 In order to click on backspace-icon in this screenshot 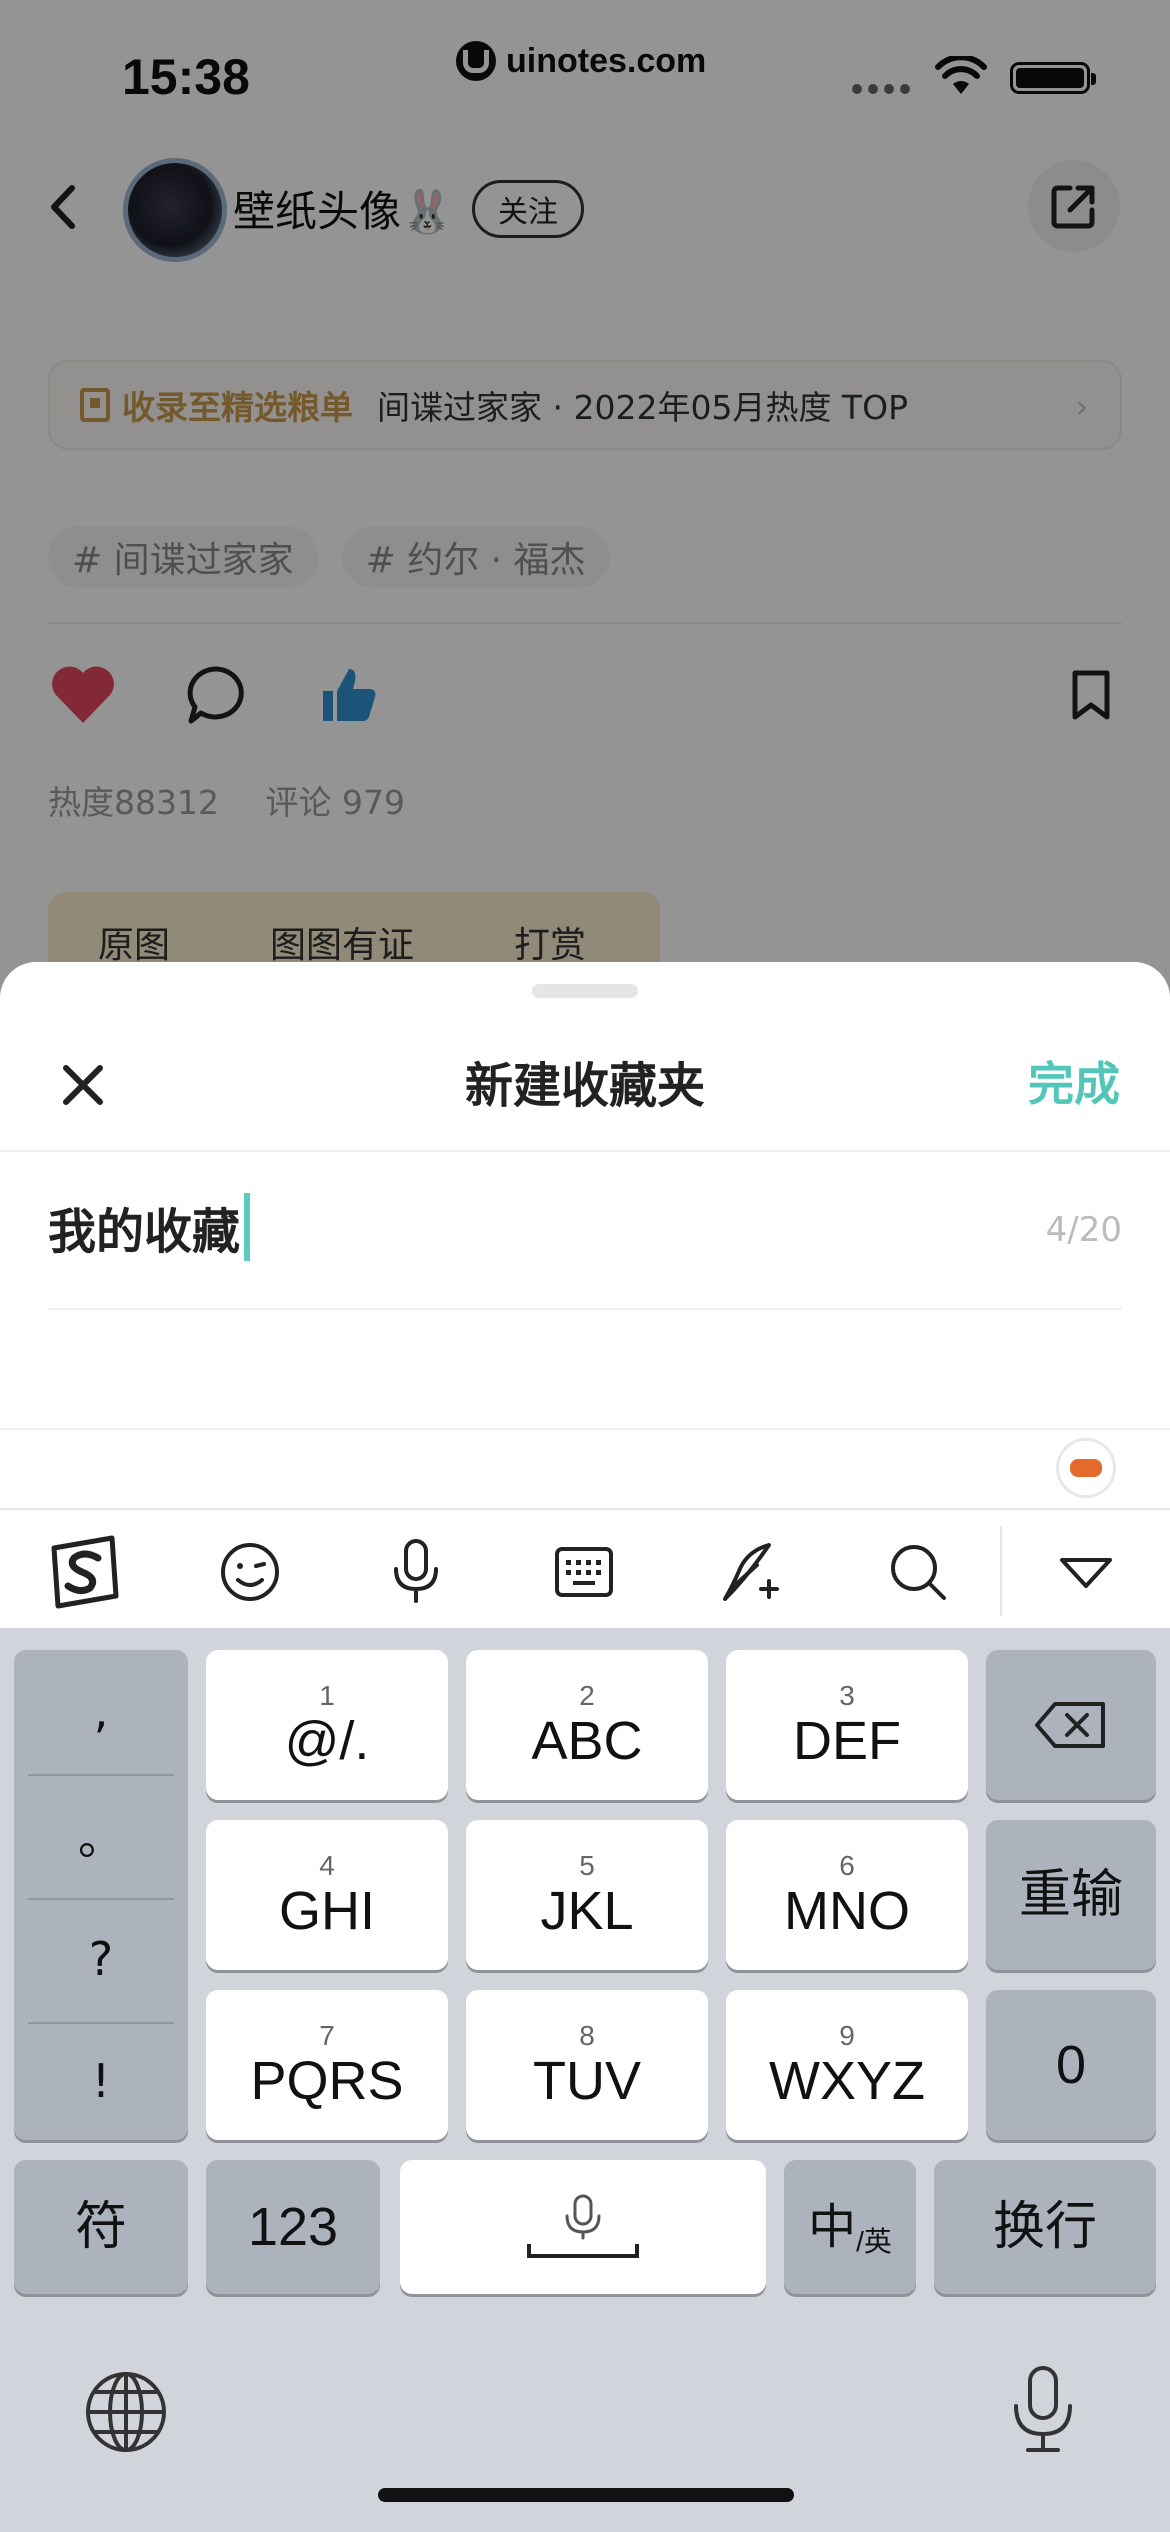, I will do `click(1070, 1725)`.